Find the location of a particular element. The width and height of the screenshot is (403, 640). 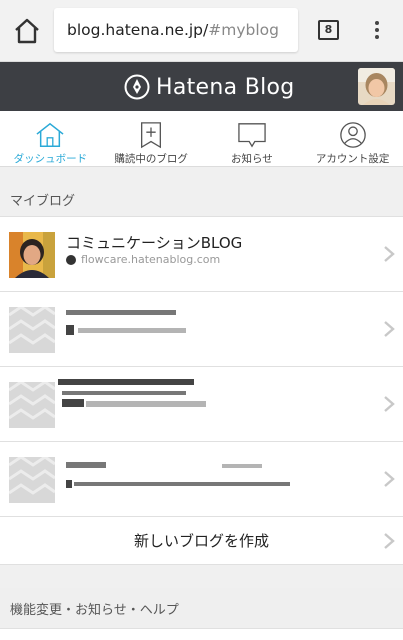

redacted-title-part is located at coordinates (242, 466).